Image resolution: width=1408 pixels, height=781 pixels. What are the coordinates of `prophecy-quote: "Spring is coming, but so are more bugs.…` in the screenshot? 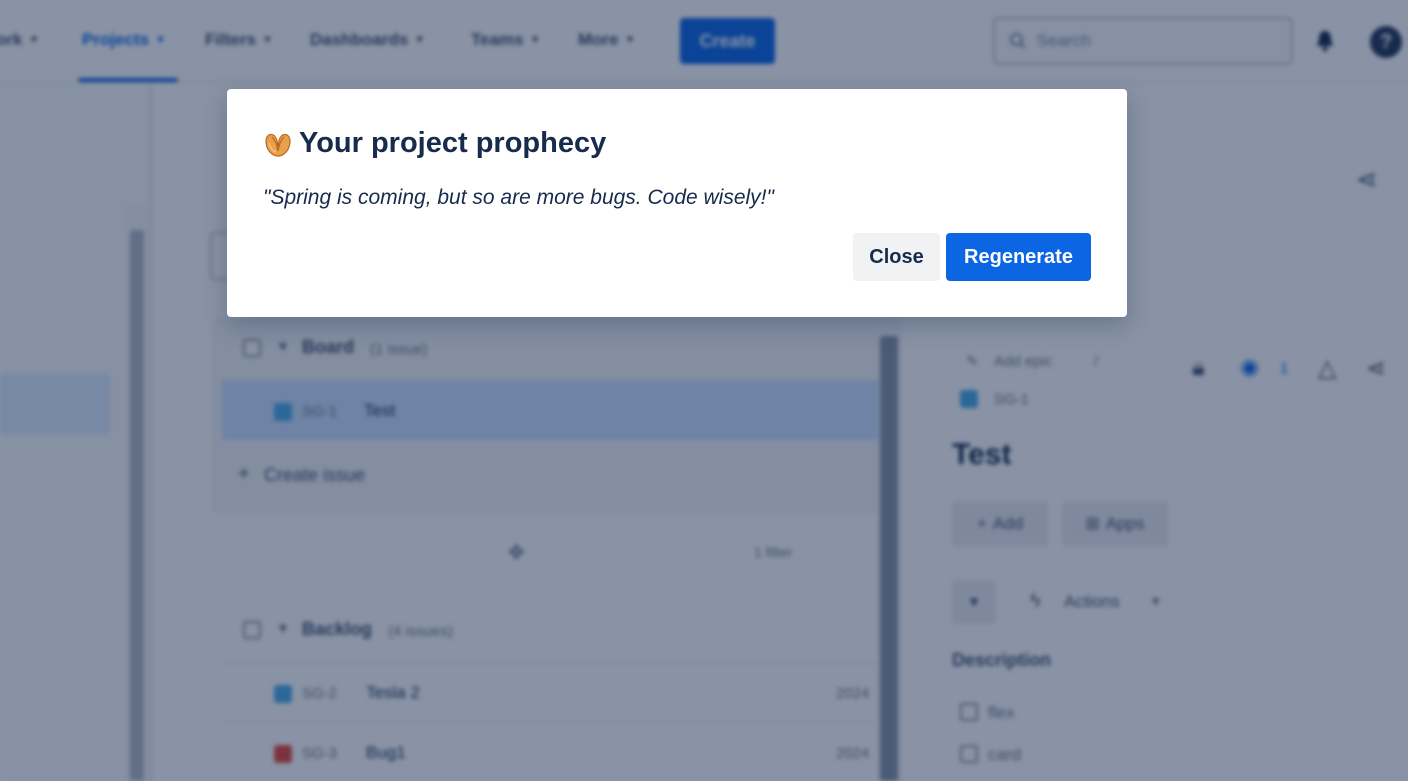 It's located at (518, 197).